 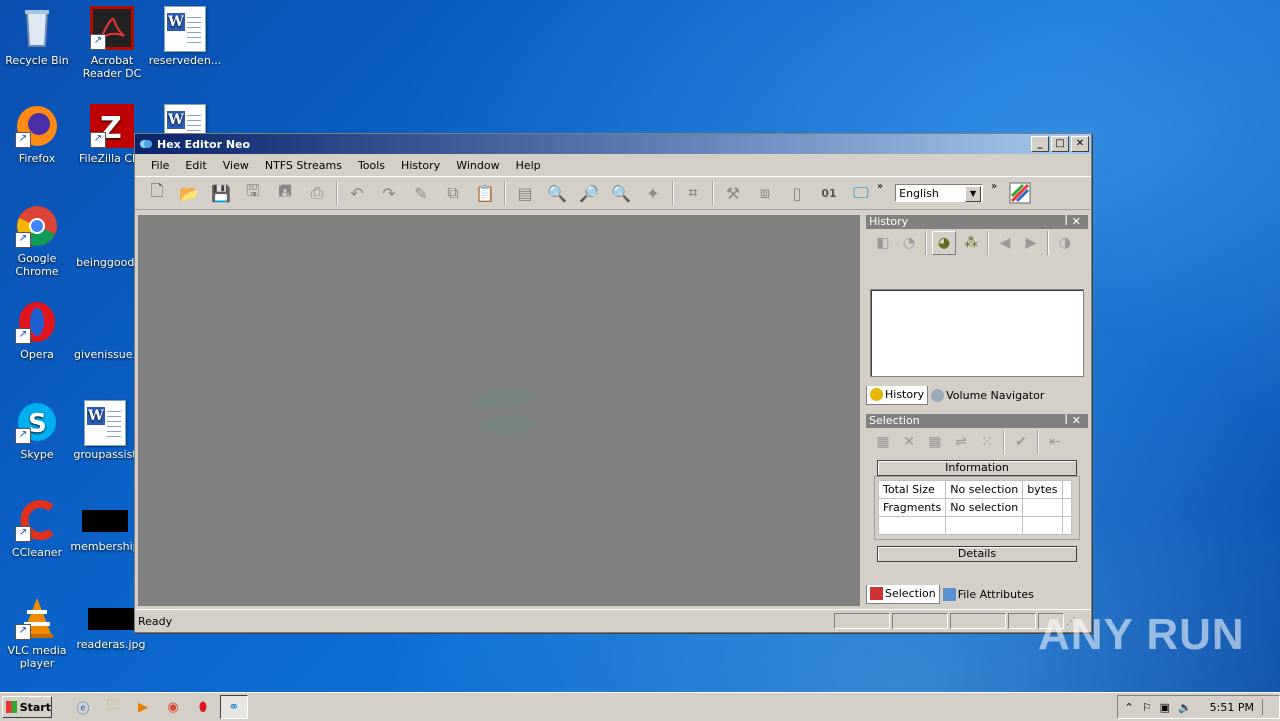 What do you see at coordinates (883, 243) in the screenshot?
I see `history-list-icon: ◧` at bounding box center [883, 243].